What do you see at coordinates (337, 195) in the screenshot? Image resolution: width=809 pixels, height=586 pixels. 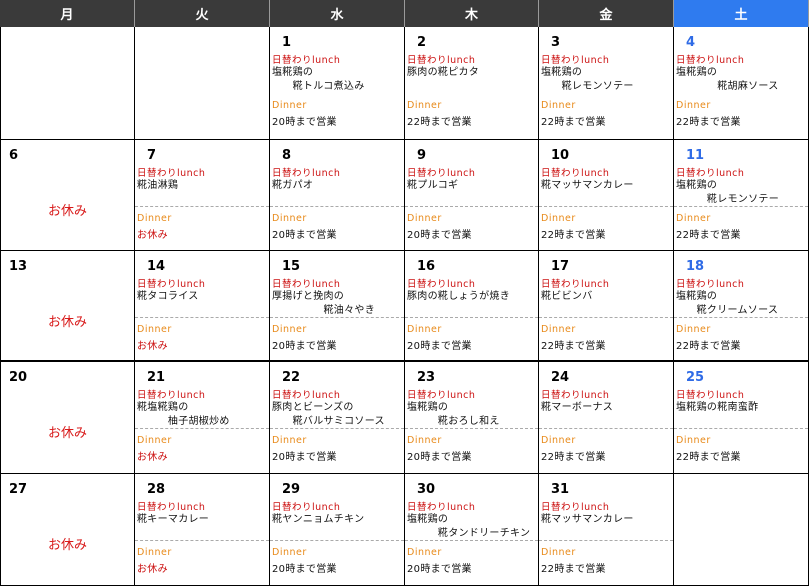 I see `day-cell: 8 日替わりlunch 糀ガパオ Dinner 20時まで営業` at bounding box center [337, 195].